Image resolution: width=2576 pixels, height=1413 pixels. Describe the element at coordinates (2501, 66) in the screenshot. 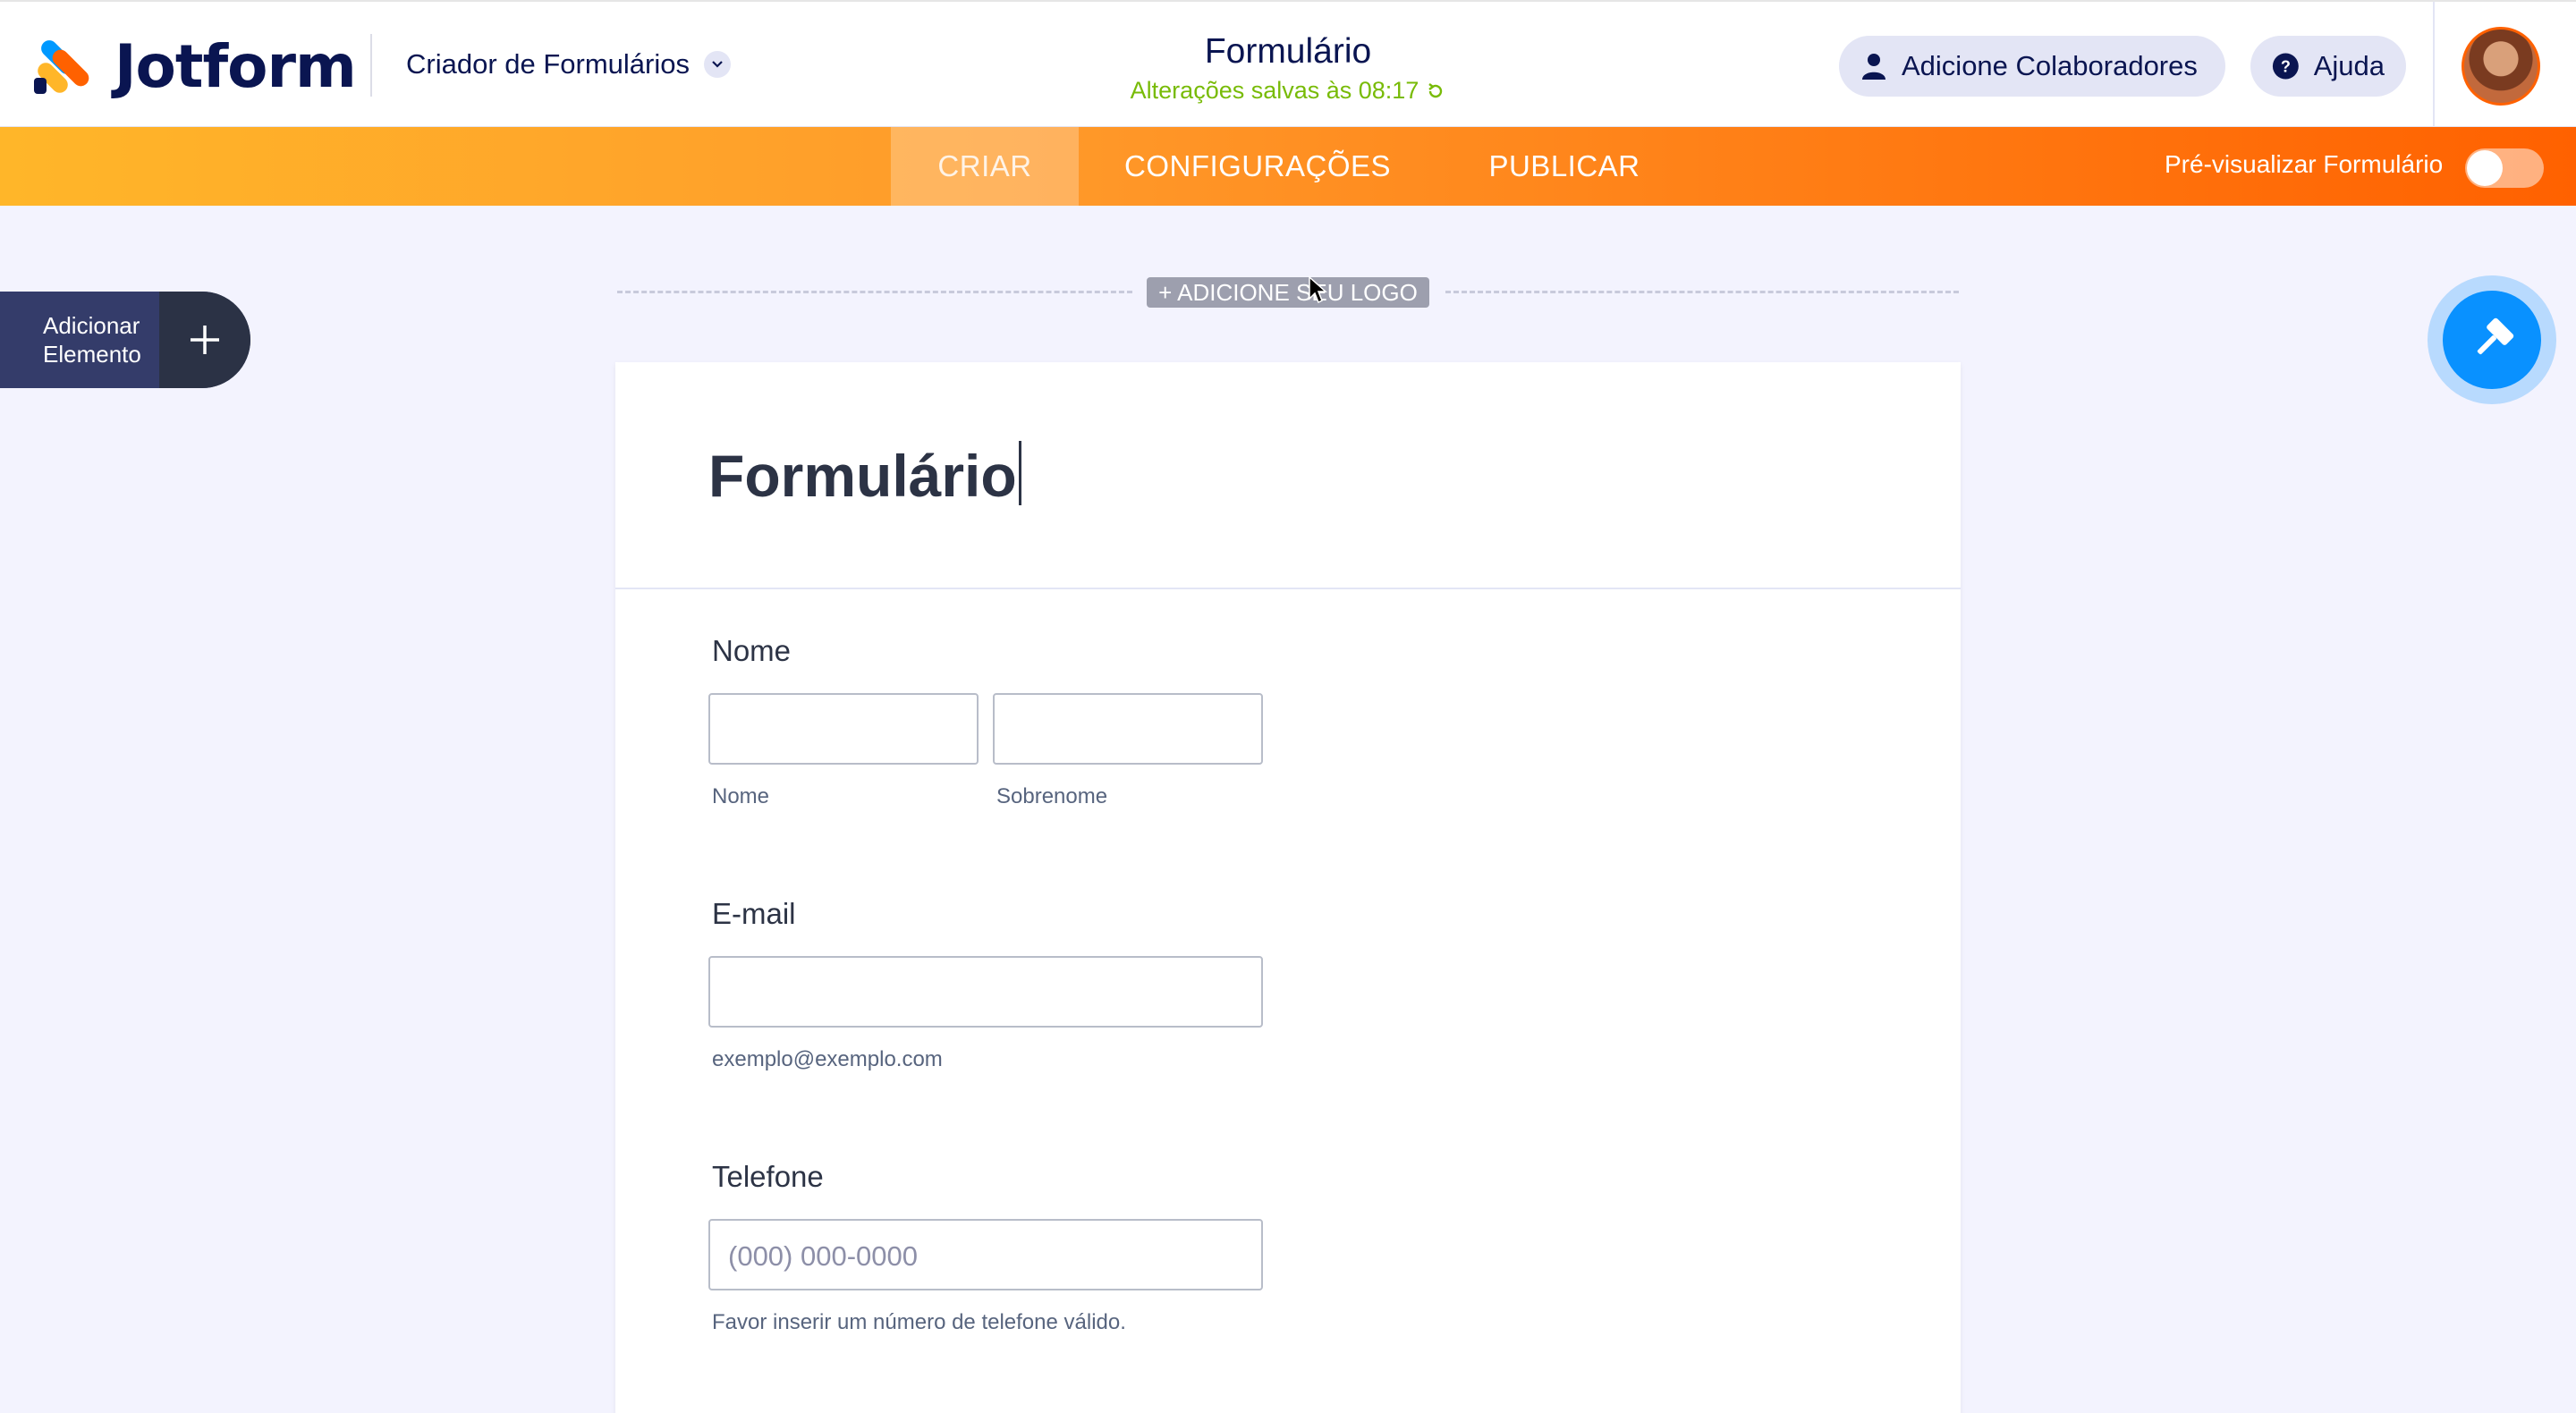

I see `avatar` at that location.